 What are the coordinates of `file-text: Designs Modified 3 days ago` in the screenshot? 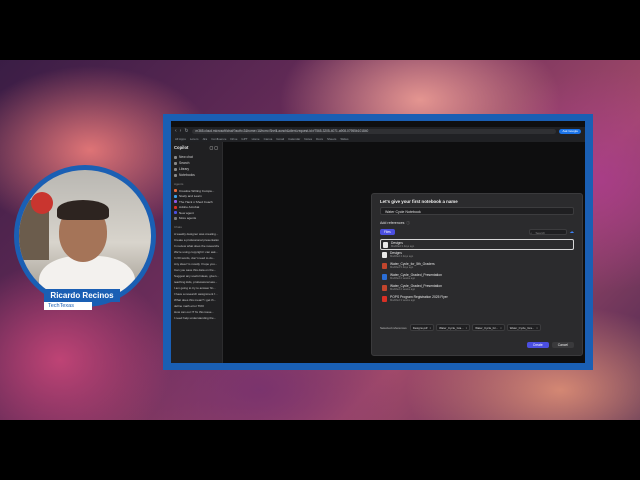 It's located at (402, 244).